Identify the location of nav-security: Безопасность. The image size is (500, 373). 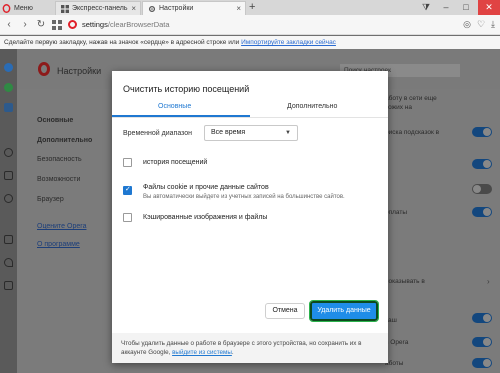
(59, 159).